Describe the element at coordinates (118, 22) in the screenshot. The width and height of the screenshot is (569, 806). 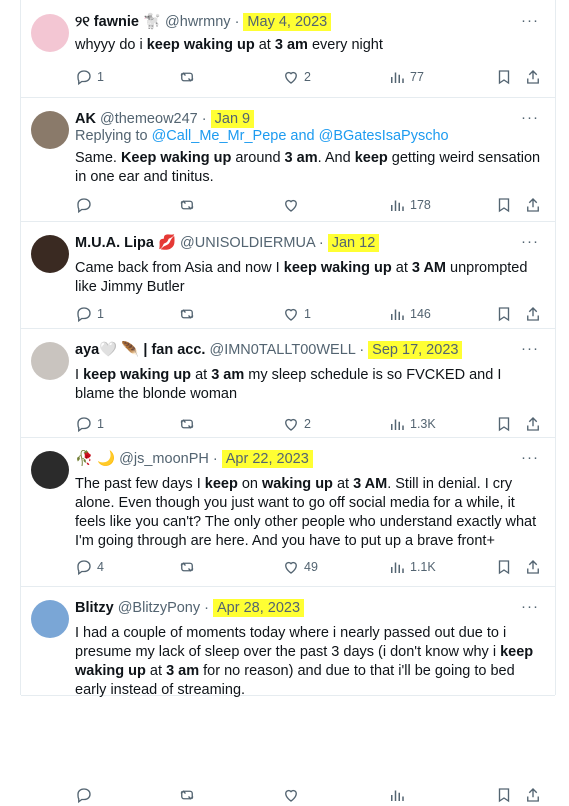
I see `display-name: ୨୧ fawnie 🐩` at that location.